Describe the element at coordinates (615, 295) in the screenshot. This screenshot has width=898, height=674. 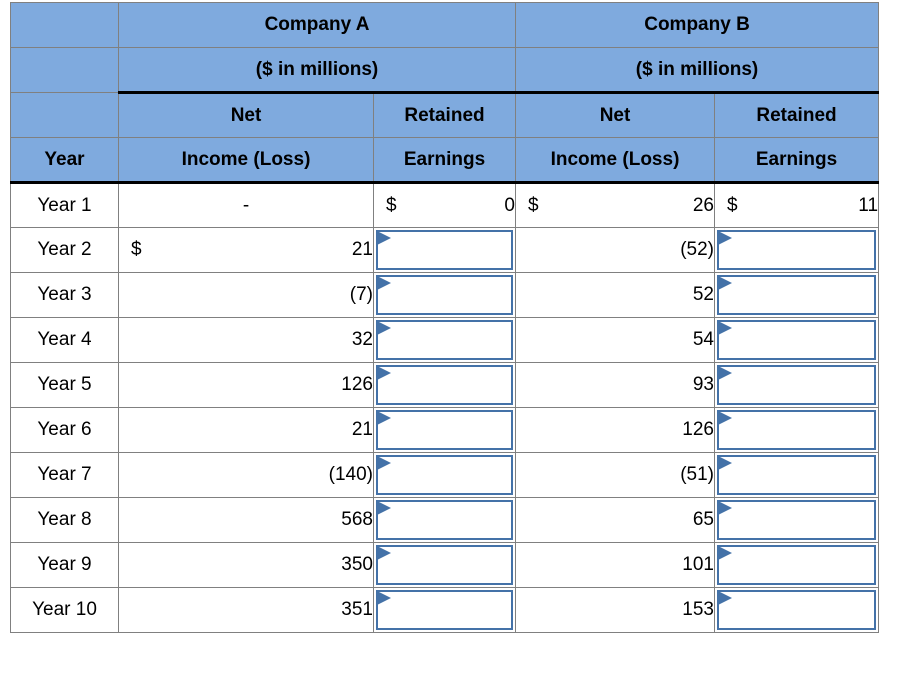
I see `company-b-net-income: 52` at that location.